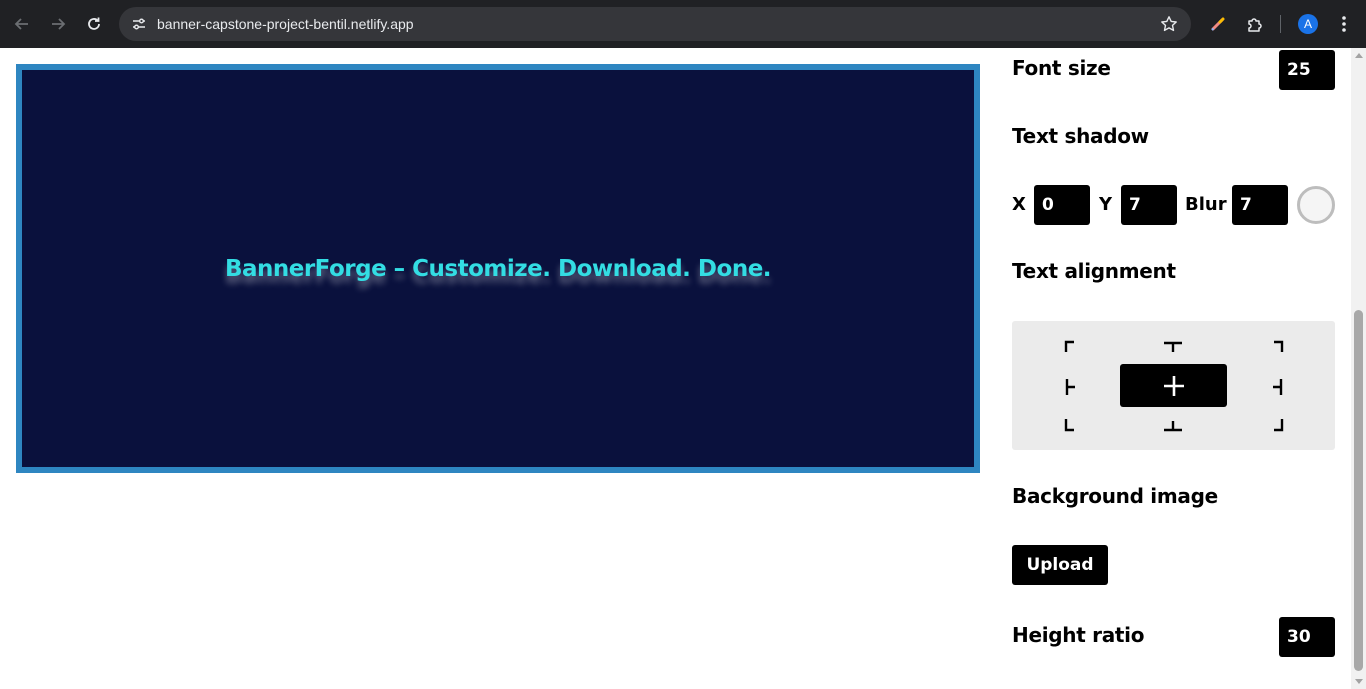 The height and width of the screenshot is (689, 1366). I want to click on forward-icon, so click(58, 24).